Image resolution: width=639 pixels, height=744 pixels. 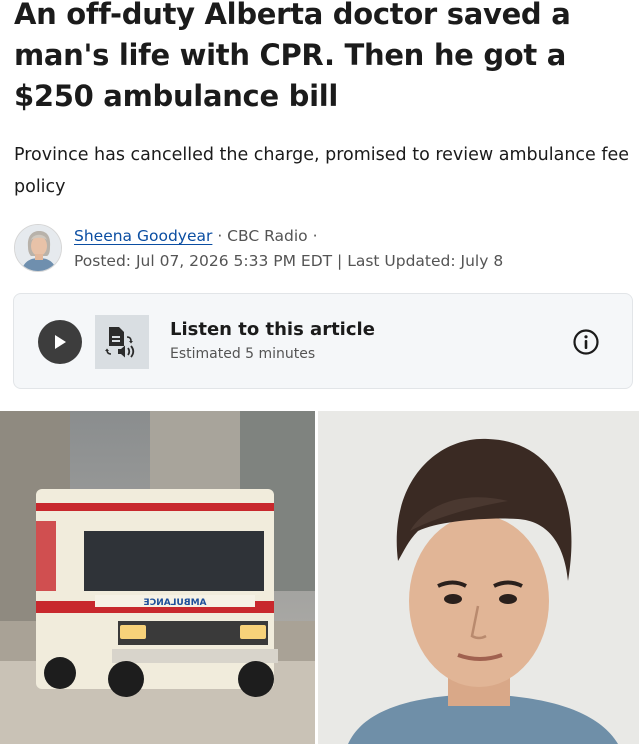 I want to click on play-icon, so click(x=60, y=342).